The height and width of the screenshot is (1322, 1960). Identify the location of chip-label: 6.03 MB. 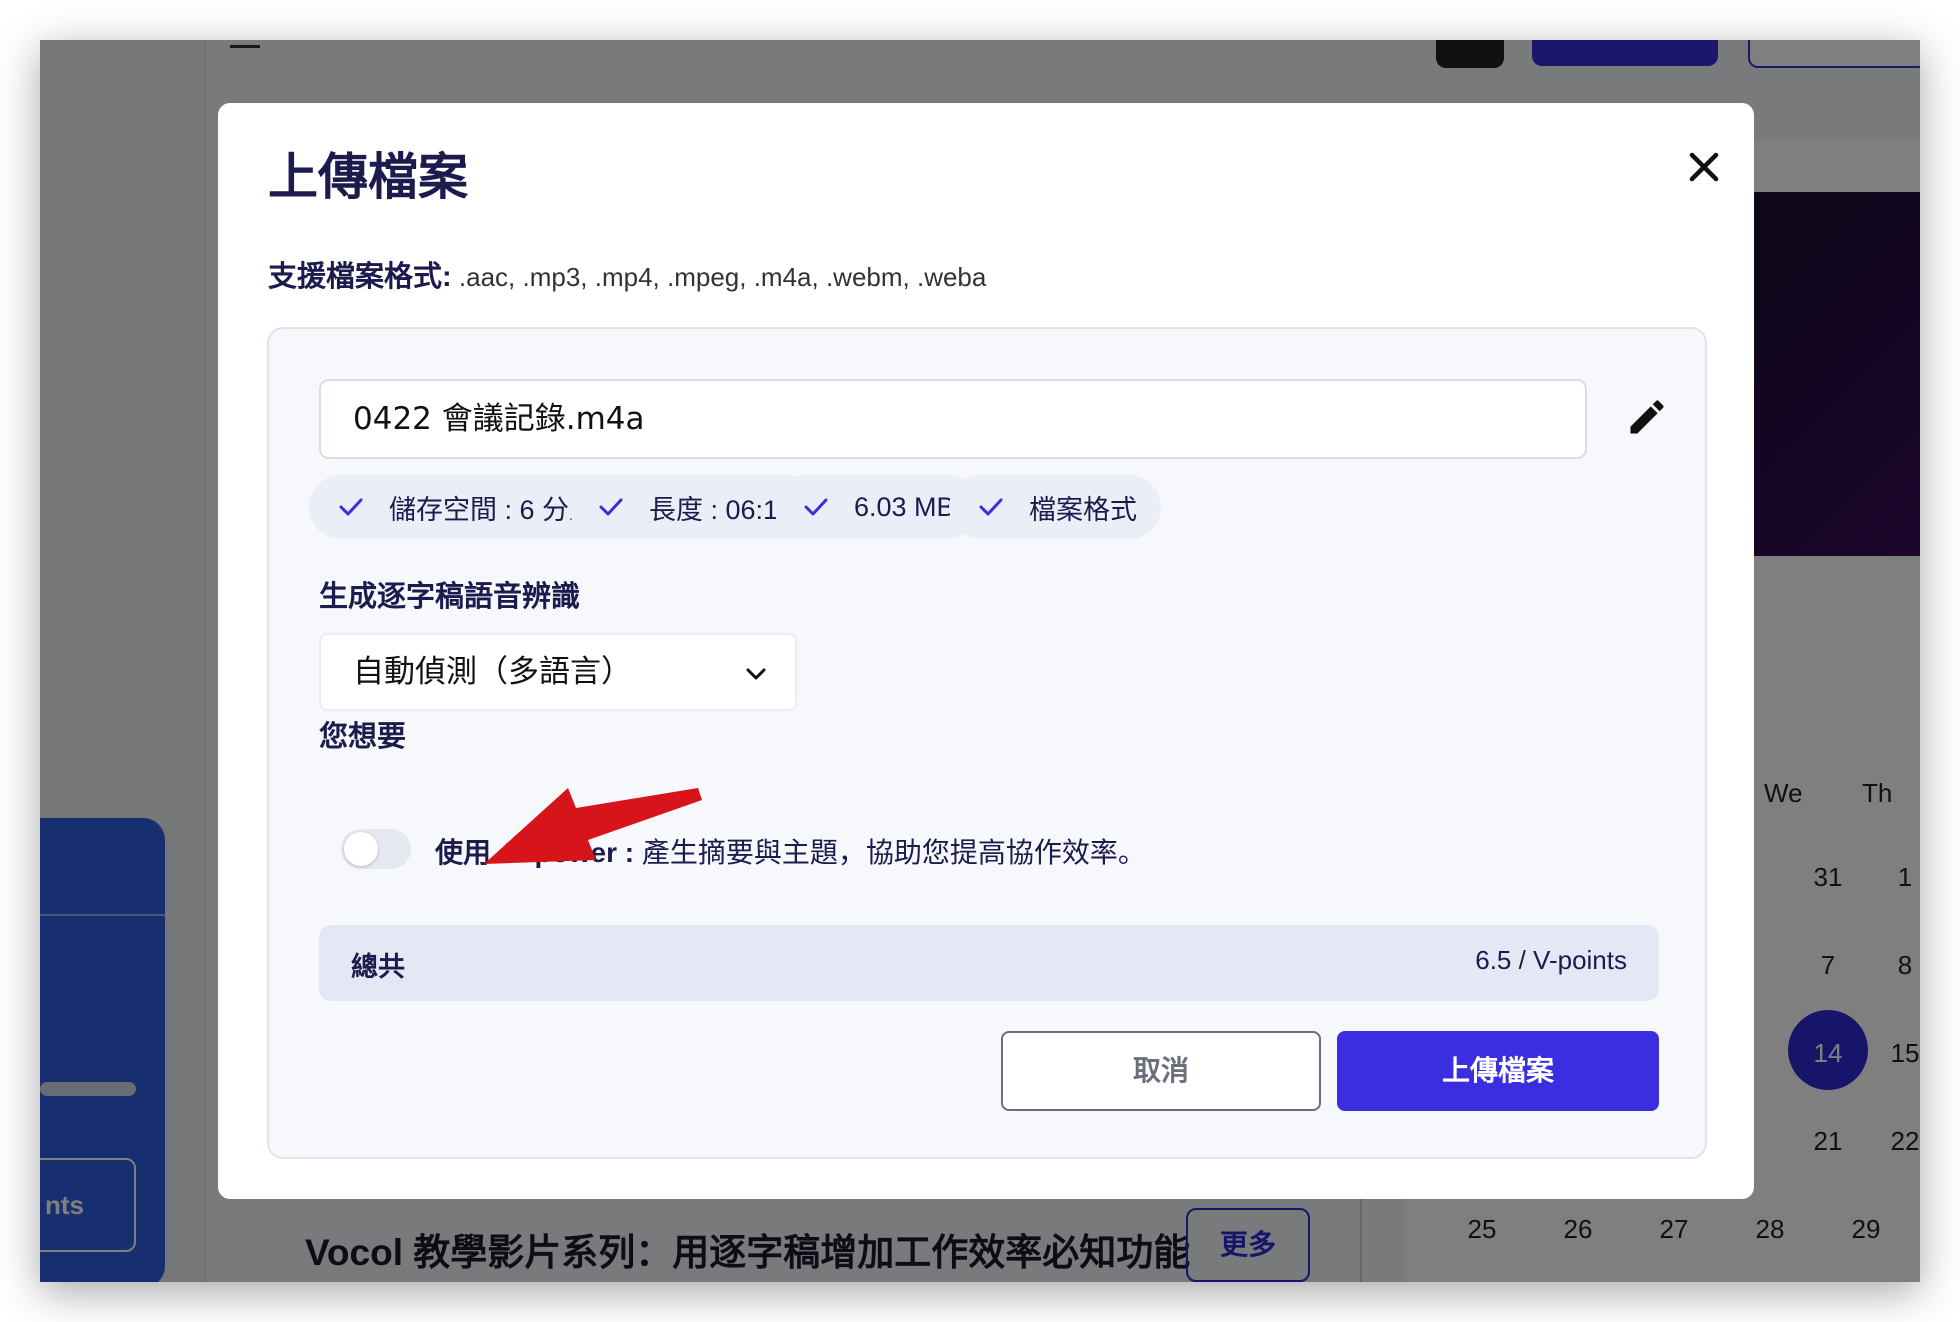
(904, 506).